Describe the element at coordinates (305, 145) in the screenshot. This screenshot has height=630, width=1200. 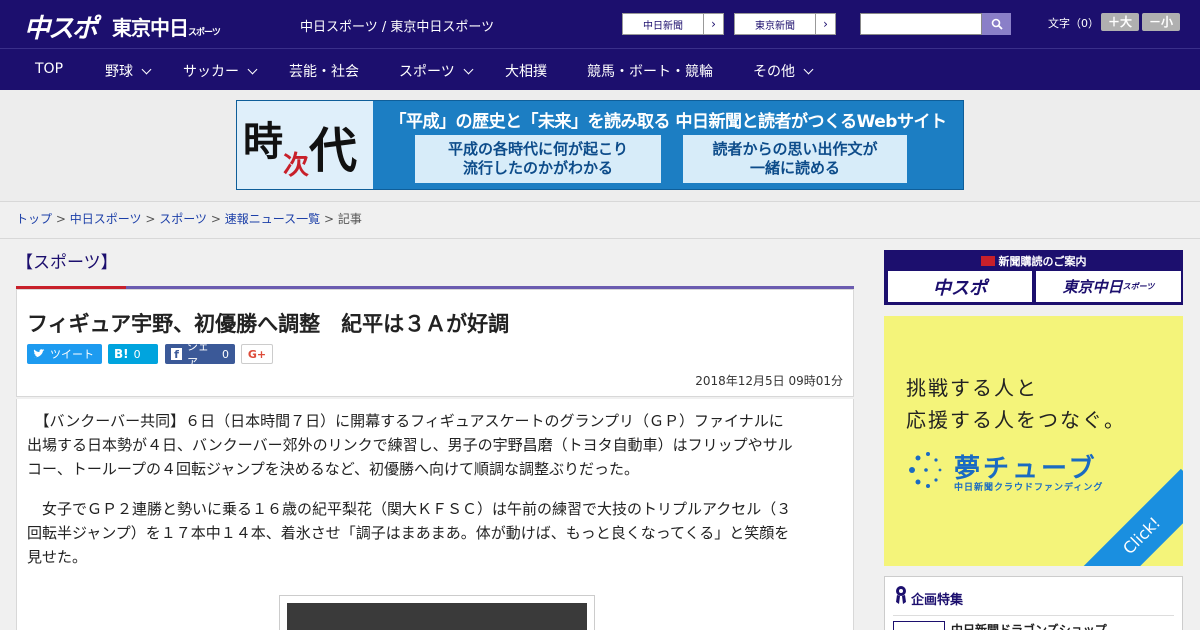
I see `jidai-logo: 時 次 代` at that location.